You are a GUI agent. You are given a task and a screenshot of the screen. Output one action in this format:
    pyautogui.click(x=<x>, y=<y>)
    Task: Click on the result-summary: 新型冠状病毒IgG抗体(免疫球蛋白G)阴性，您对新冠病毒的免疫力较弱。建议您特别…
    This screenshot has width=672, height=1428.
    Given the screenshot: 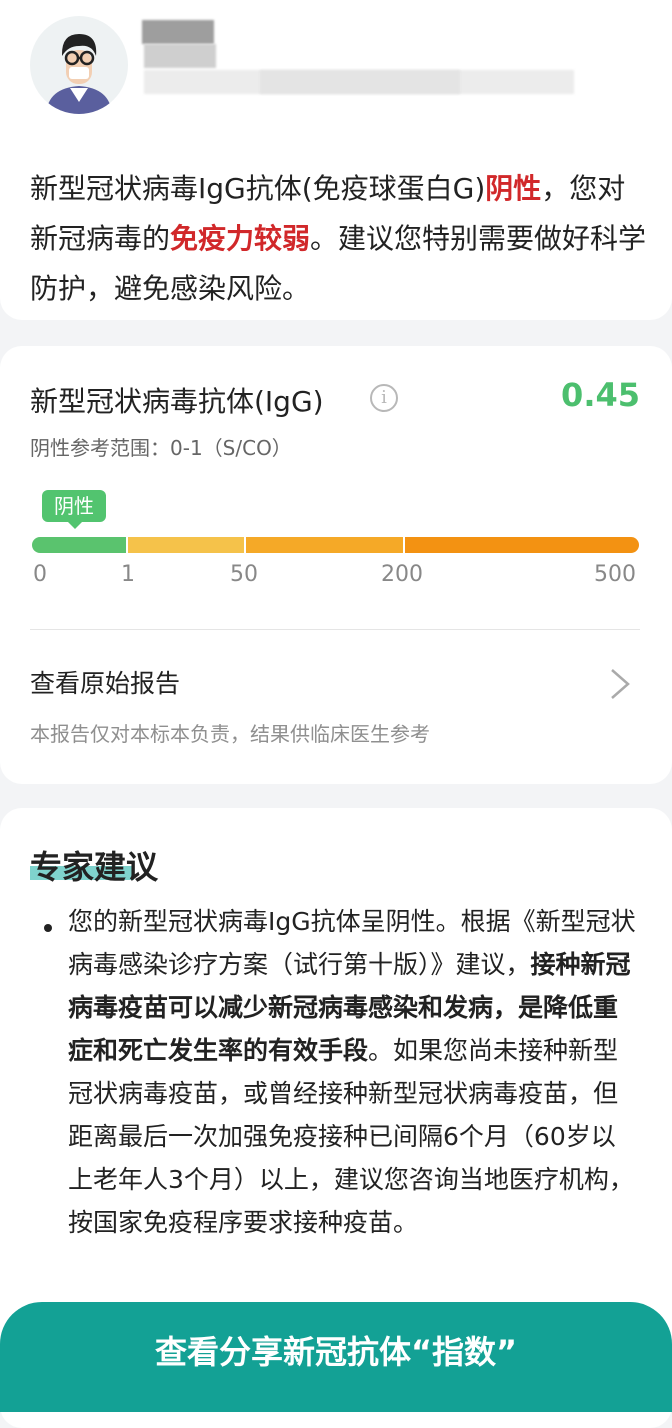 What is the action you would take?
    pyautogui.click(x=338, y=238)
    